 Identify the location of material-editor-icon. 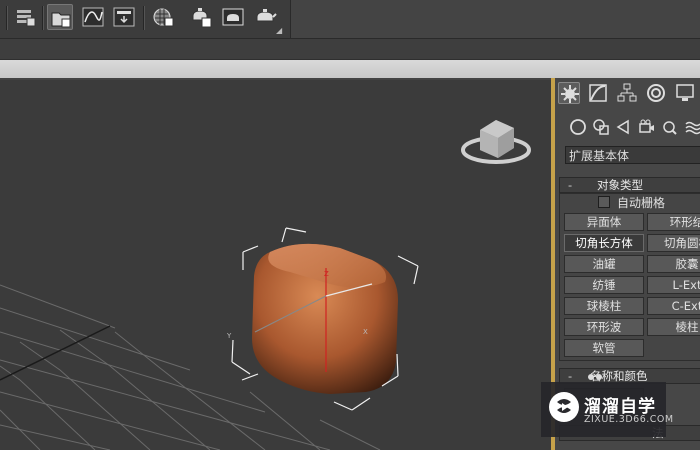
(163, 17).